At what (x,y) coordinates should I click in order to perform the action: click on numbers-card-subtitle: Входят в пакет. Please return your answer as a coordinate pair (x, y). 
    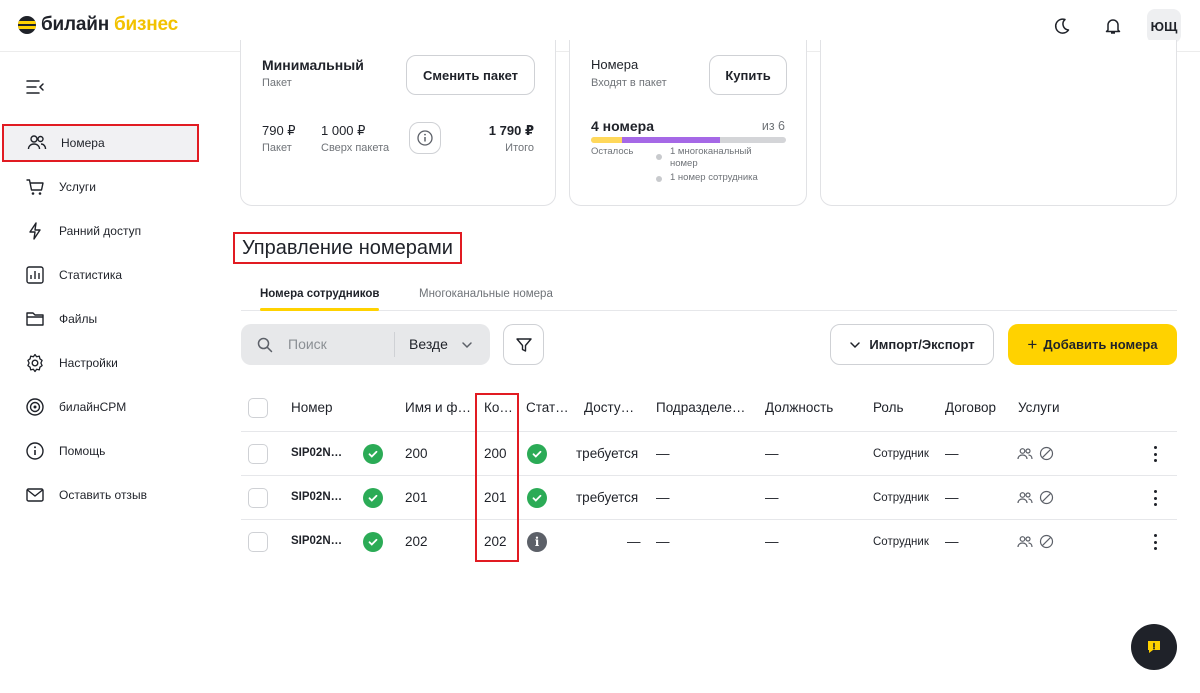
    Looking at the image, I should click on (629, 83).